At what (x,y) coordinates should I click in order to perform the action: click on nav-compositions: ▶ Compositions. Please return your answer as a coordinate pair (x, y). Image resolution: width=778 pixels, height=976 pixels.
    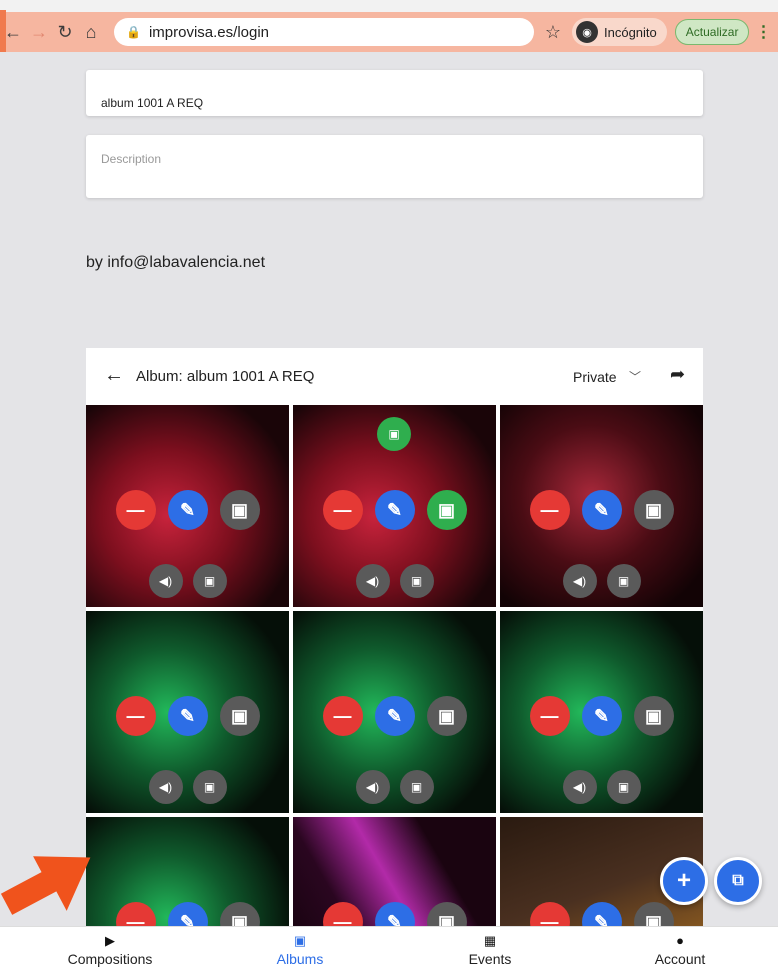
    Looking at the image, I should click on (110, 950).